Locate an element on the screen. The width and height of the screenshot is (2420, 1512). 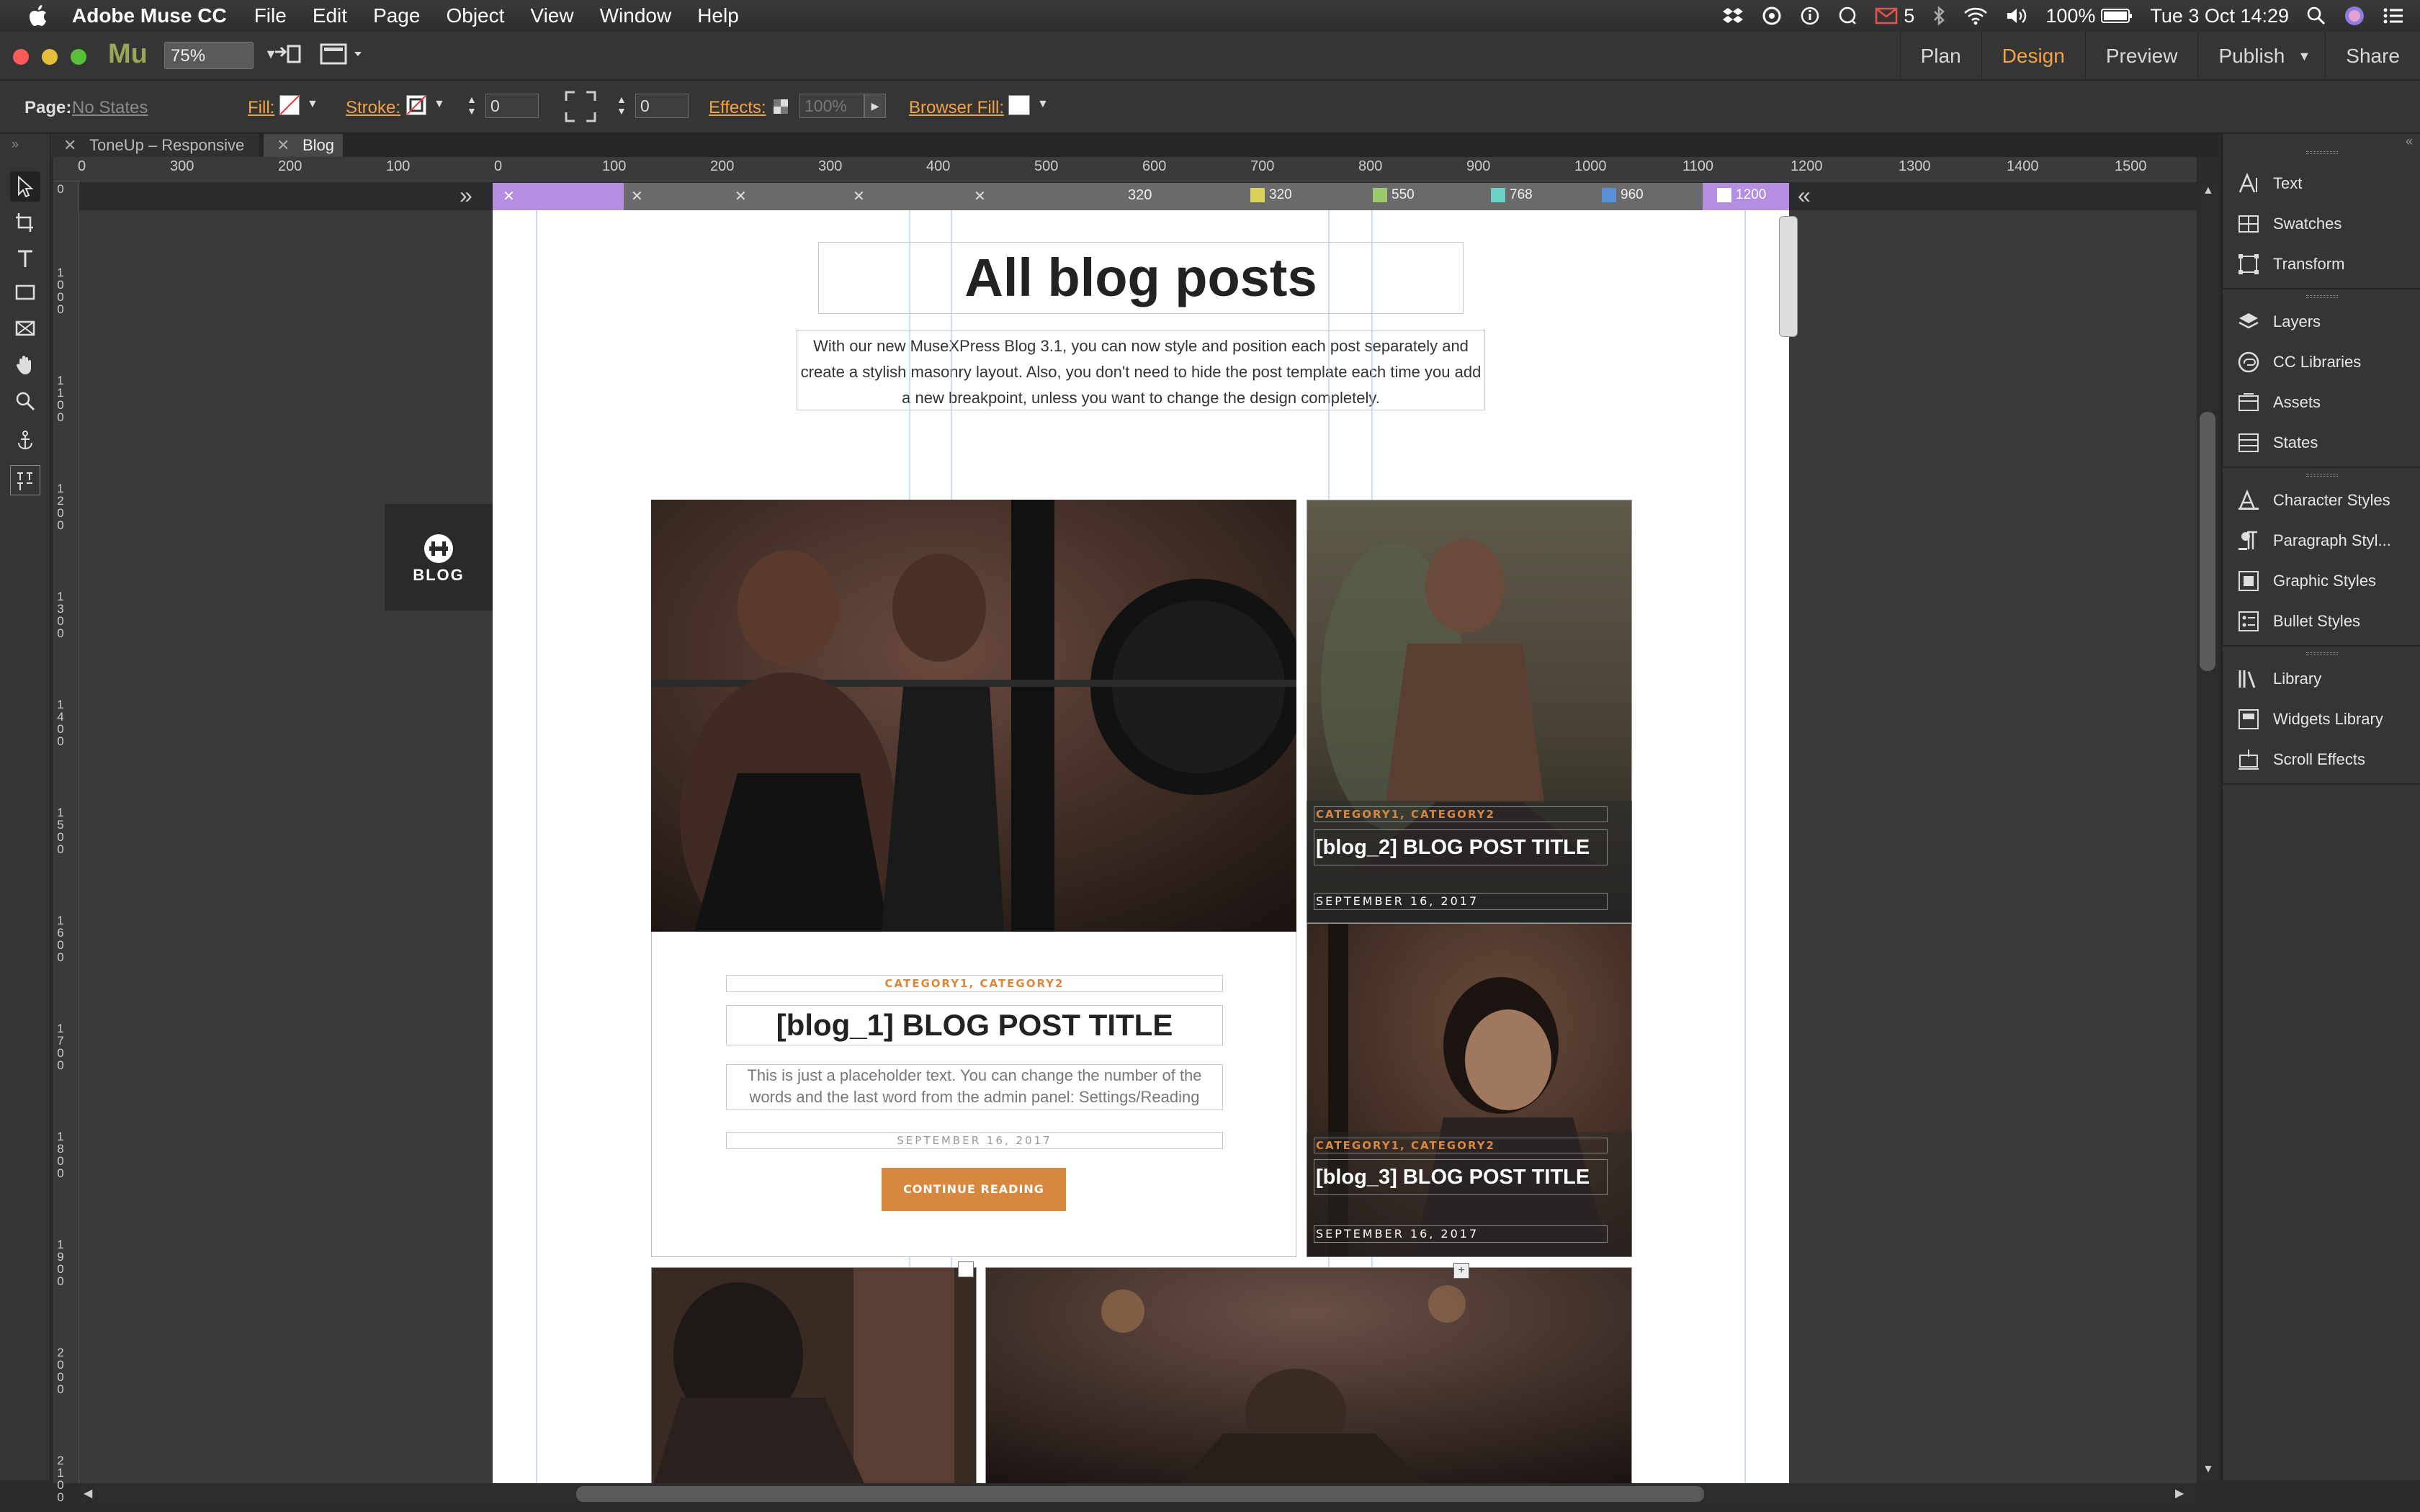
breakpoint-marker-320: 320 is located at coordinates (1271, 195).